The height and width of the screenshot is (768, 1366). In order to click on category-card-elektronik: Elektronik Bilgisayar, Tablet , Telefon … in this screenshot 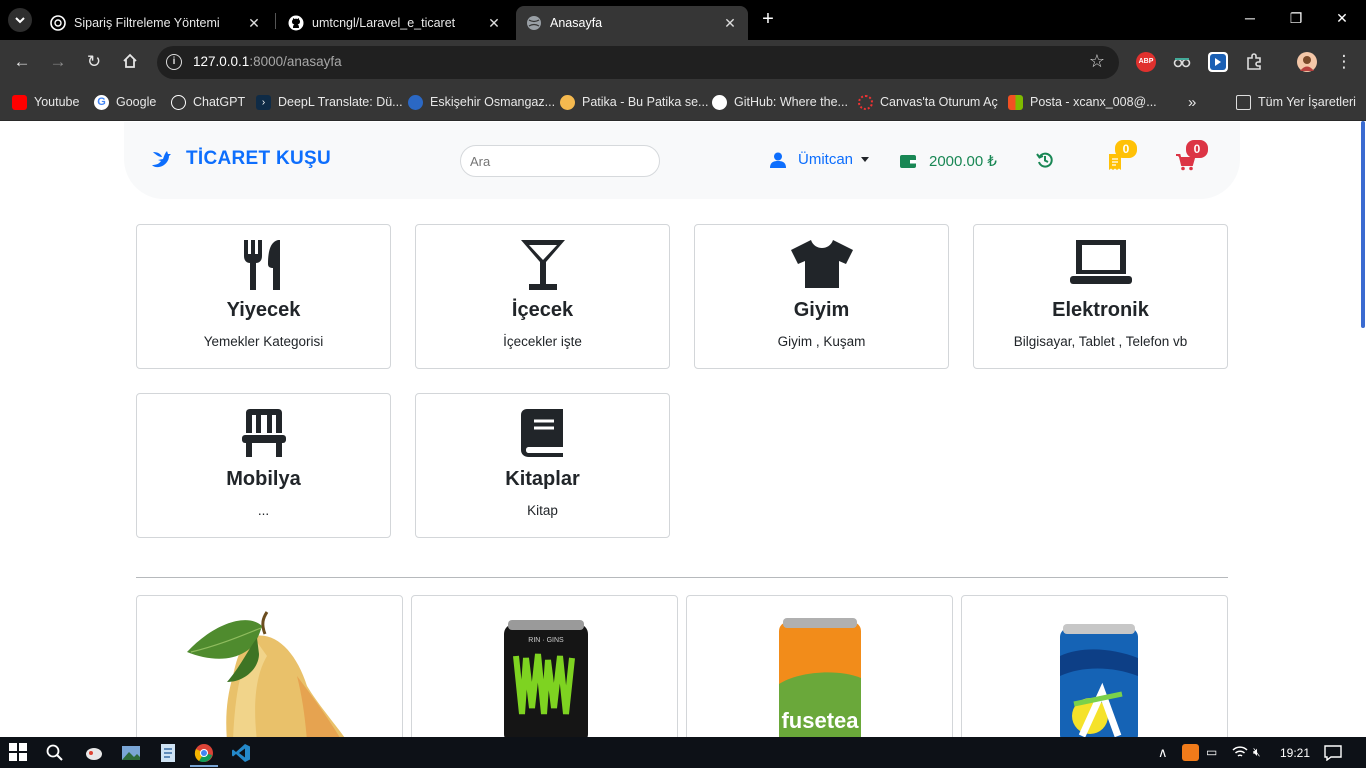, I will do `click(1100, 296)`.